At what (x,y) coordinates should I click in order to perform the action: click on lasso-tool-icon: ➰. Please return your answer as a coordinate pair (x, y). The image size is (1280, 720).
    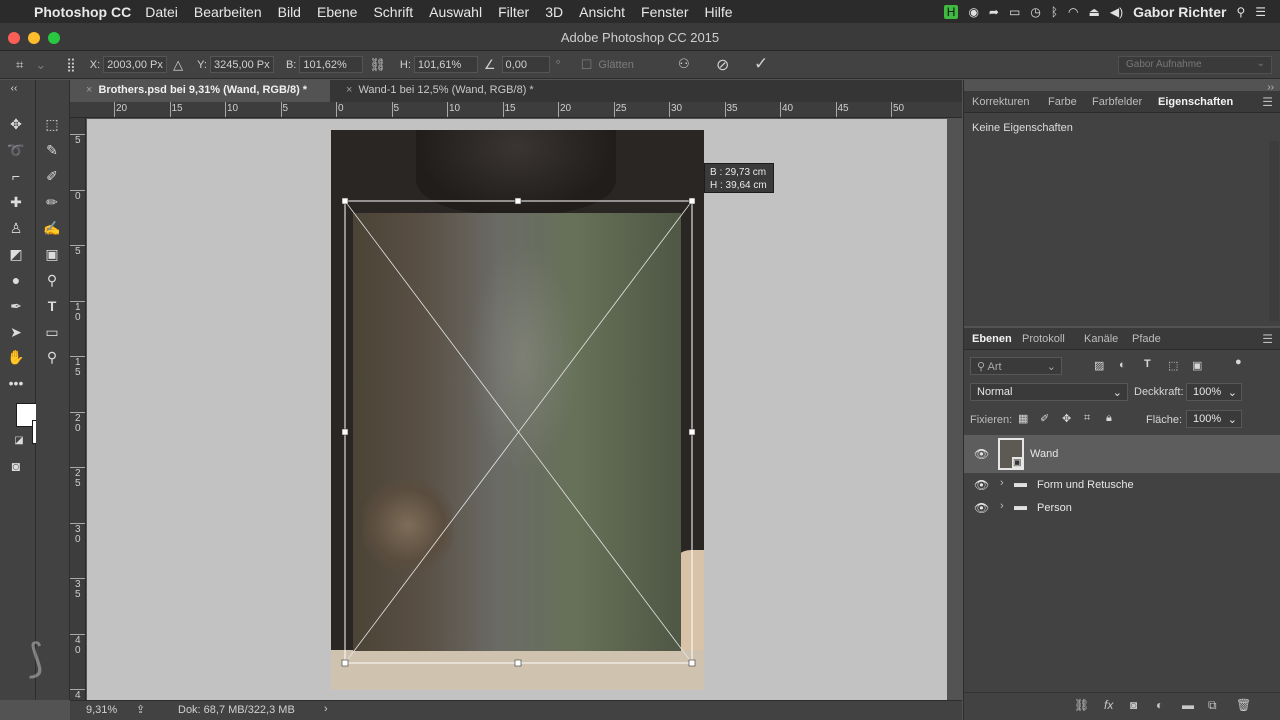
    Looking at the image, I should click on (16, 150).